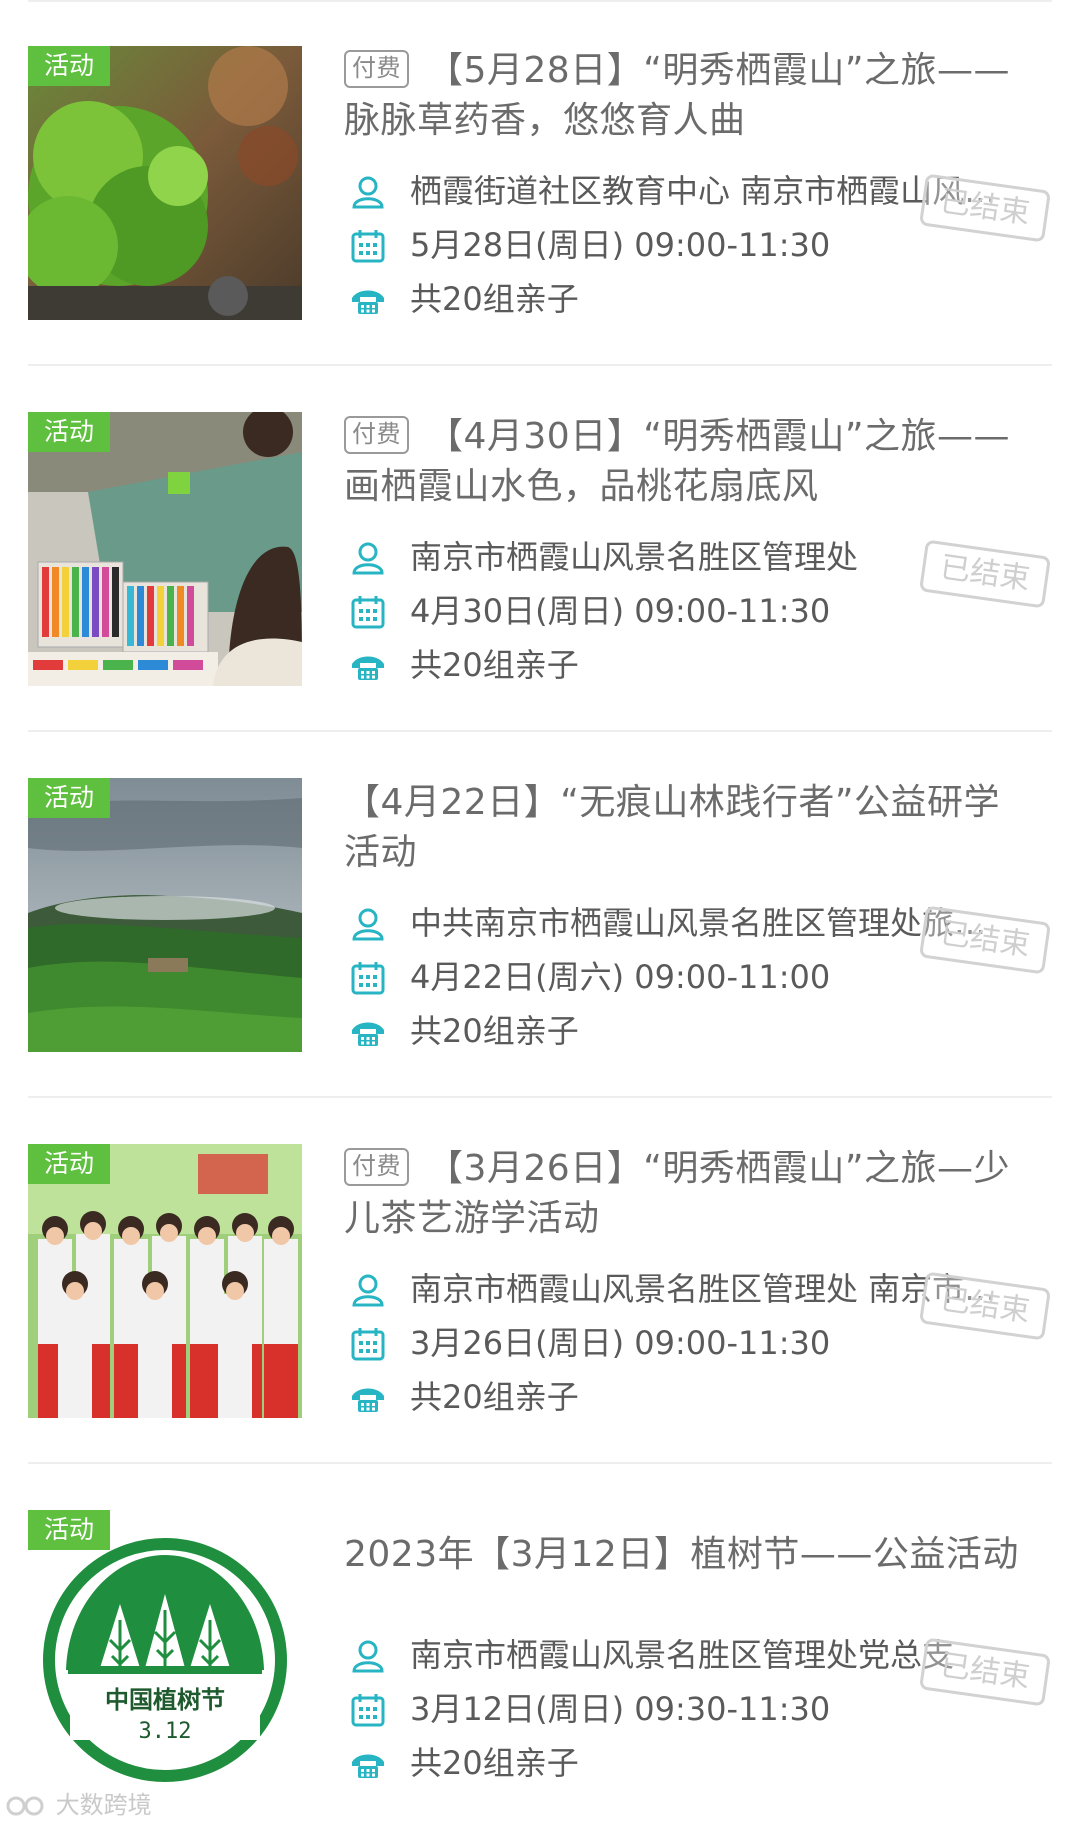 This screenshot has height=1830, width=1080. Describe the element at coordinates (710, 923) in the screenshot. I see `organizer-text: 中共南京市栖霞山风景名胜区管理处旅游服务中心` at that location.